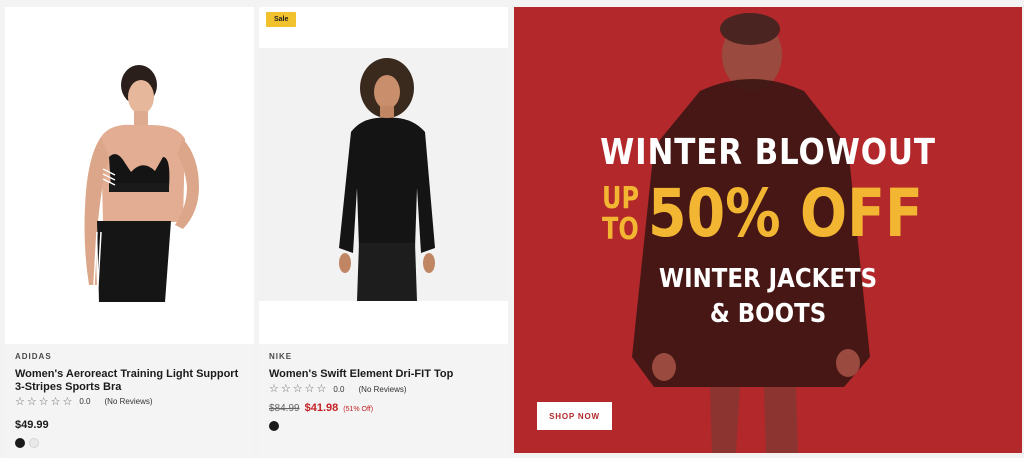 The height and width of the screenshot is (458, 1024). I want to click on up-to-label: UP TO, so click(621, 214).